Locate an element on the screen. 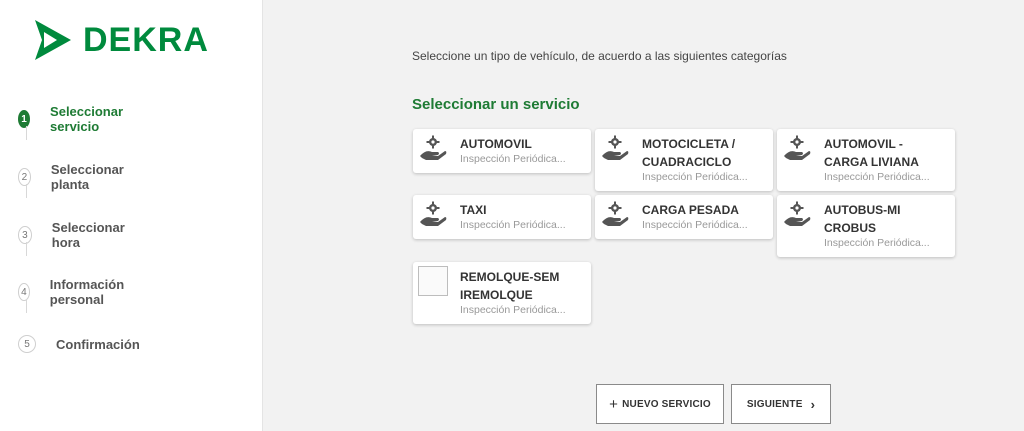  dekra-logo-icon is located at coordinates (53, 40).